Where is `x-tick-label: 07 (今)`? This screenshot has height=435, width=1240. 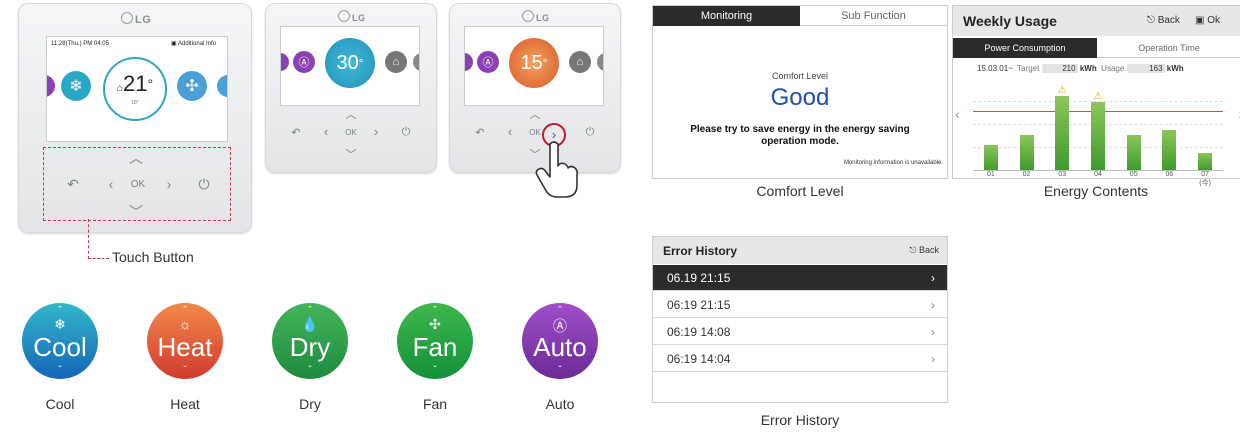
x-tick-label: 07 (今) is located at coordinates (1205, 179).